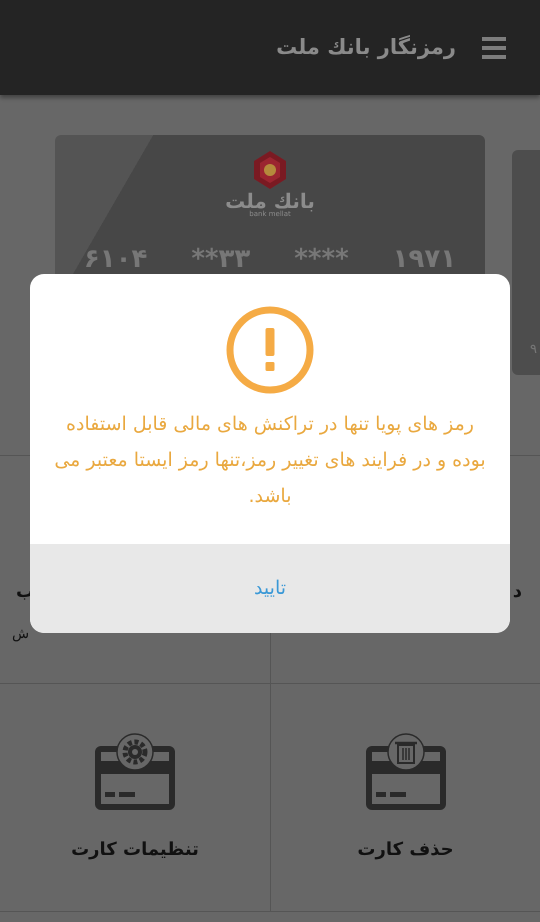 The height and width of the screenshot is (922, 540). I want to click on action-detail: ش, so click(21, 634).